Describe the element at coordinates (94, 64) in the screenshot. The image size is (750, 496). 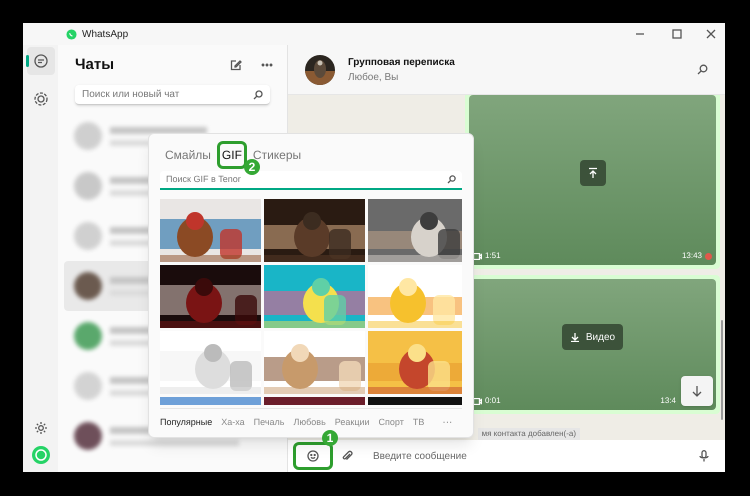
I see `chats-title: Чаты` at that location.